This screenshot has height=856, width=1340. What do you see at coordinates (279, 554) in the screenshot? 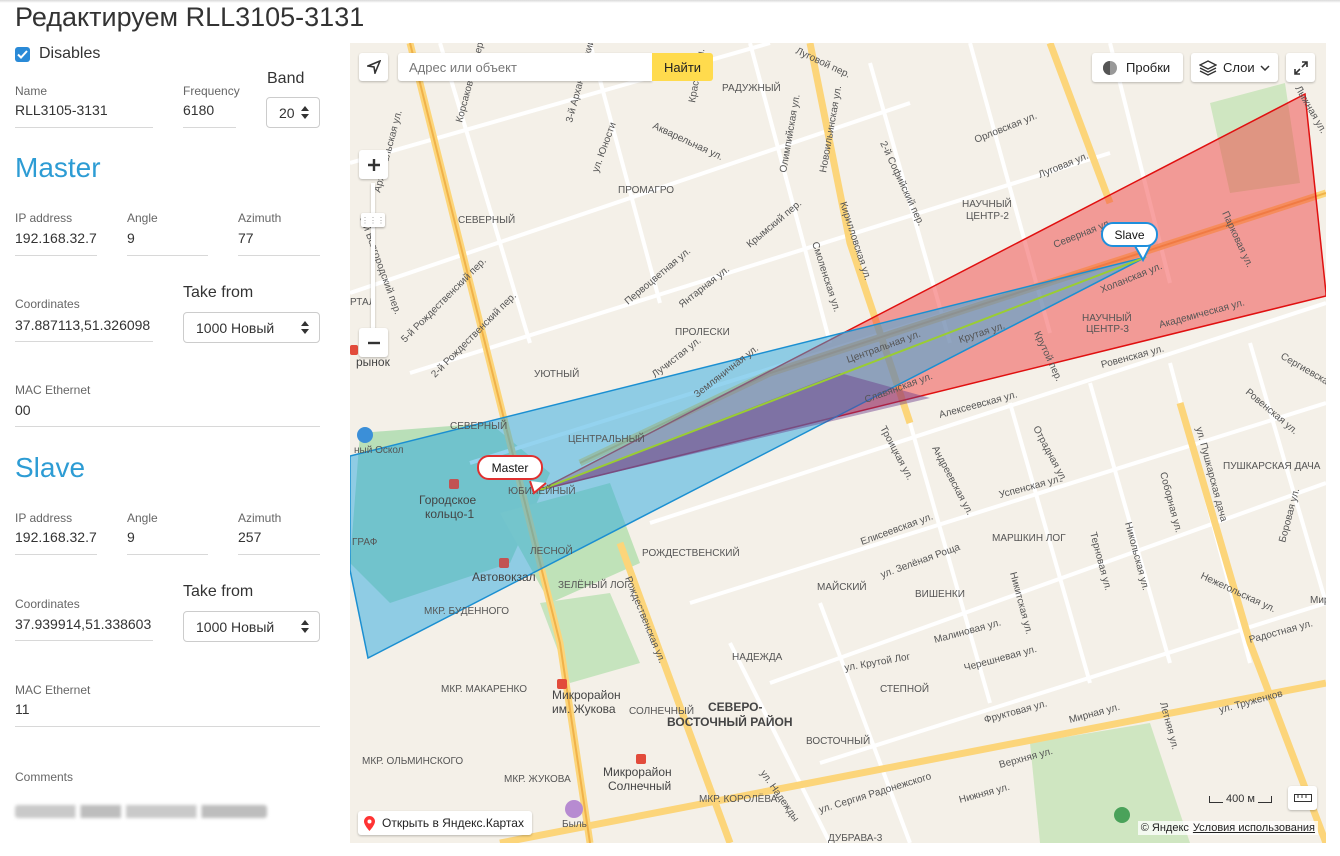
I see `slave-azimuth-underline` at bounding box center [279, 554].